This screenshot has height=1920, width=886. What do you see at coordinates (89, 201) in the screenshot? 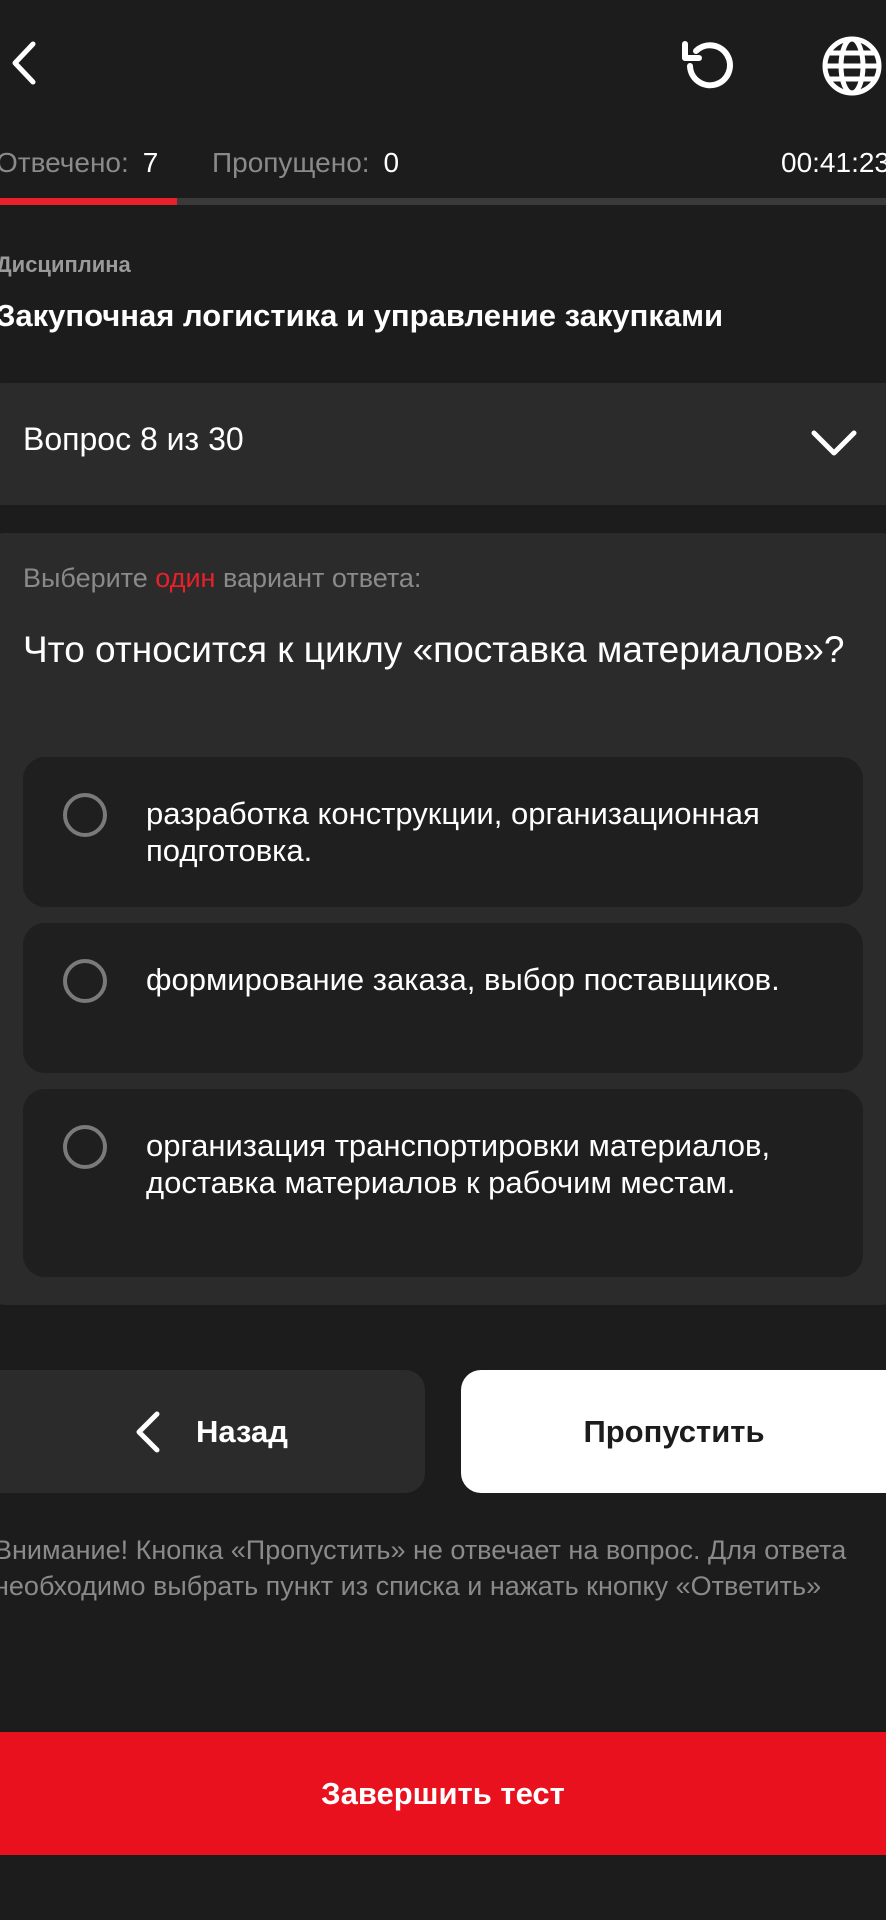
I see `progress-fill` at bounding box center [89, 201].